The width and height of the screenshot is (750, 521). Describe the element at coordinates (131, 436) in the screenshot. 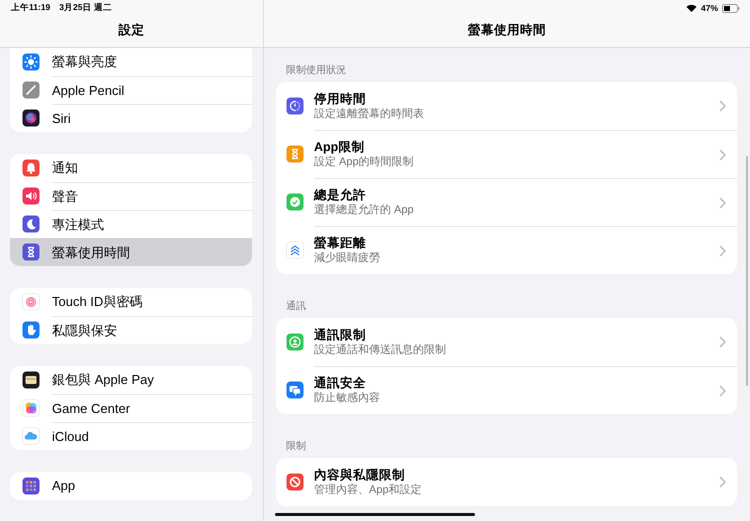

I see `sidebar-item: iCloud` at that location.